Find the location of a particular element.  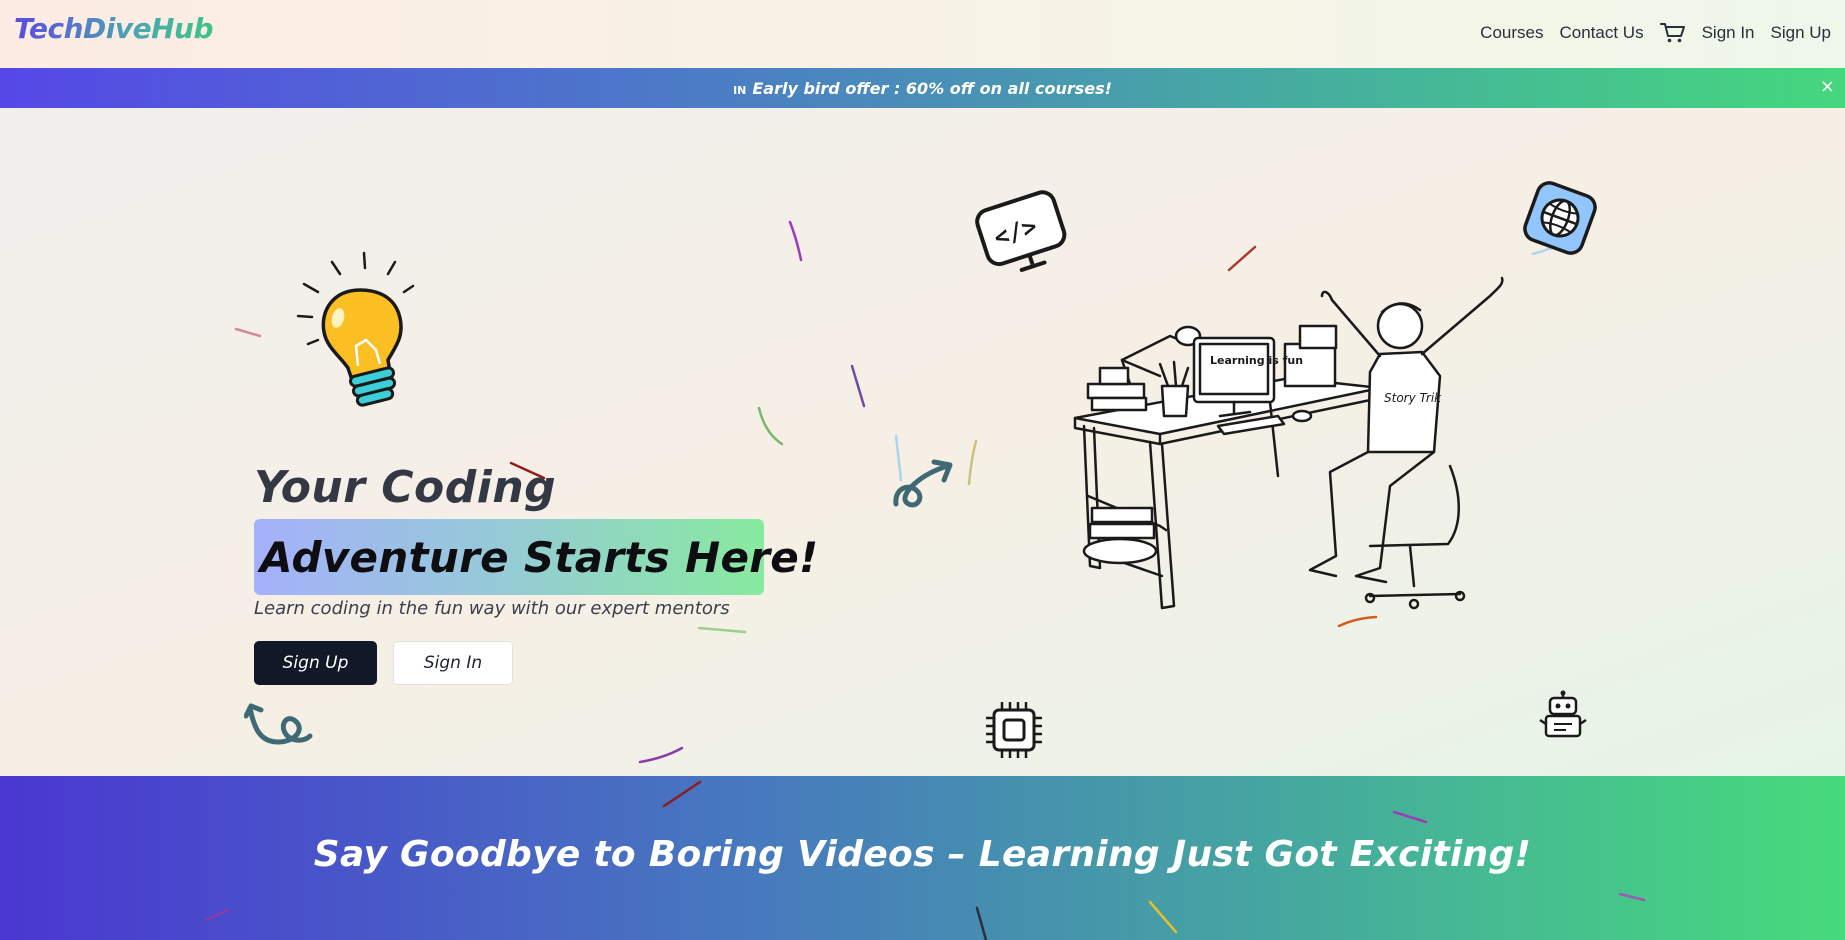

india-flag-label: IN is located at coordinates (740, 90).